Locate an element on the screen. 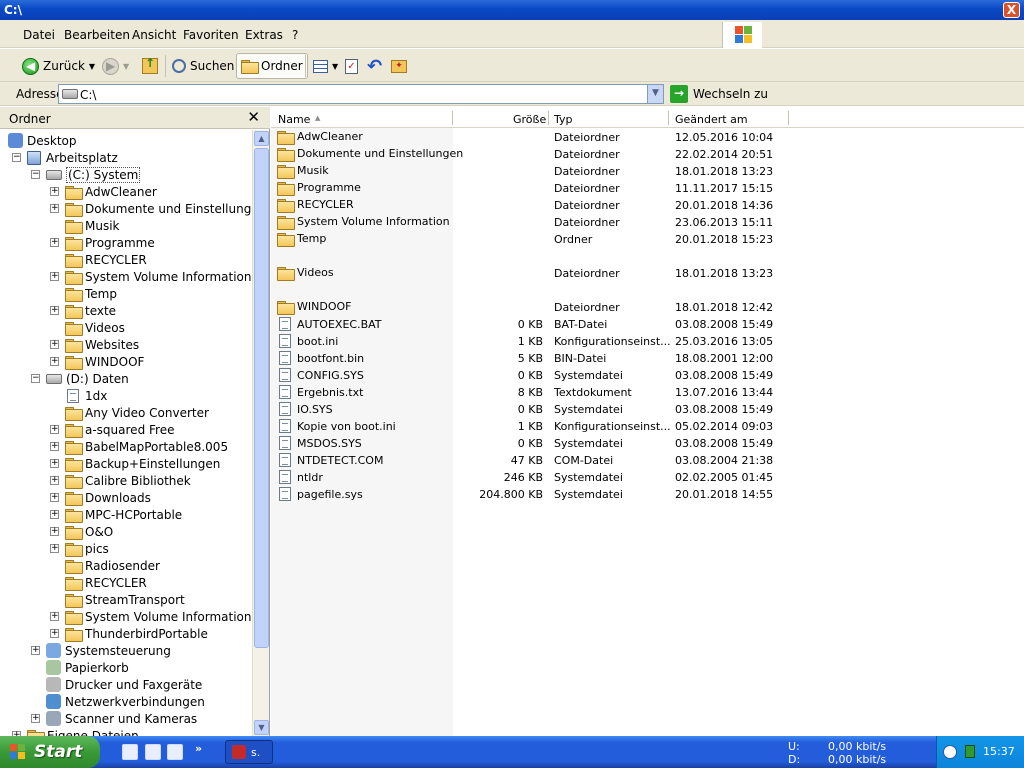 This screenshot has width=1024, height=768. tree-item: StreamTransport is located at coordinates (125, 599).